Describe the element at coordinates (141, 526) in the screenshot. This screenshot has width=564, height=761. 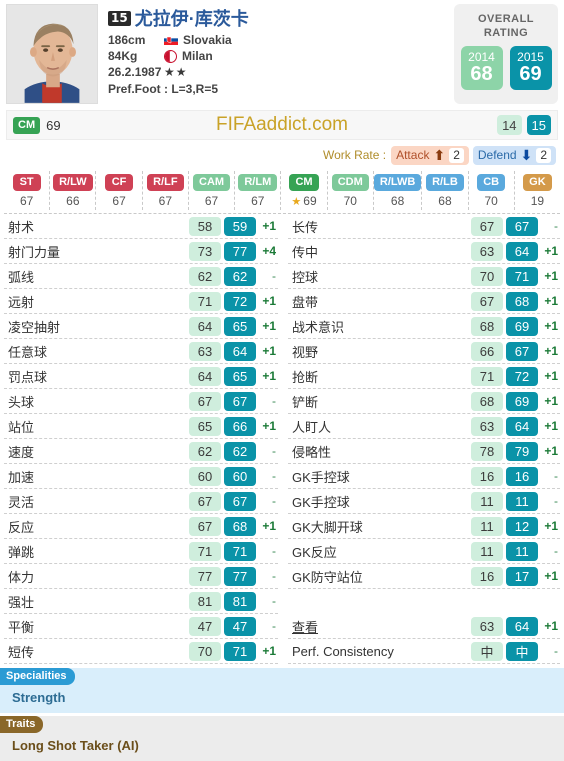
I see `table-row: 反应 67 68 +1` at that location.